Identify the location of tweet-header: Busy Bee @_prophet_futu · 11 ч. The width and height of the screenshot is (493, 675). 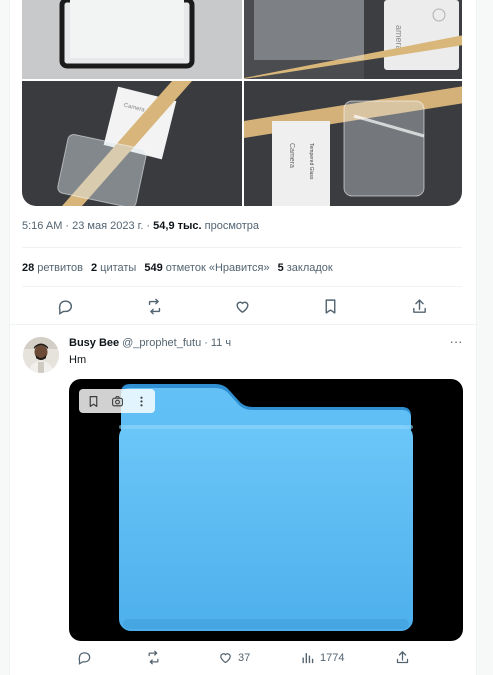
(150, 343).